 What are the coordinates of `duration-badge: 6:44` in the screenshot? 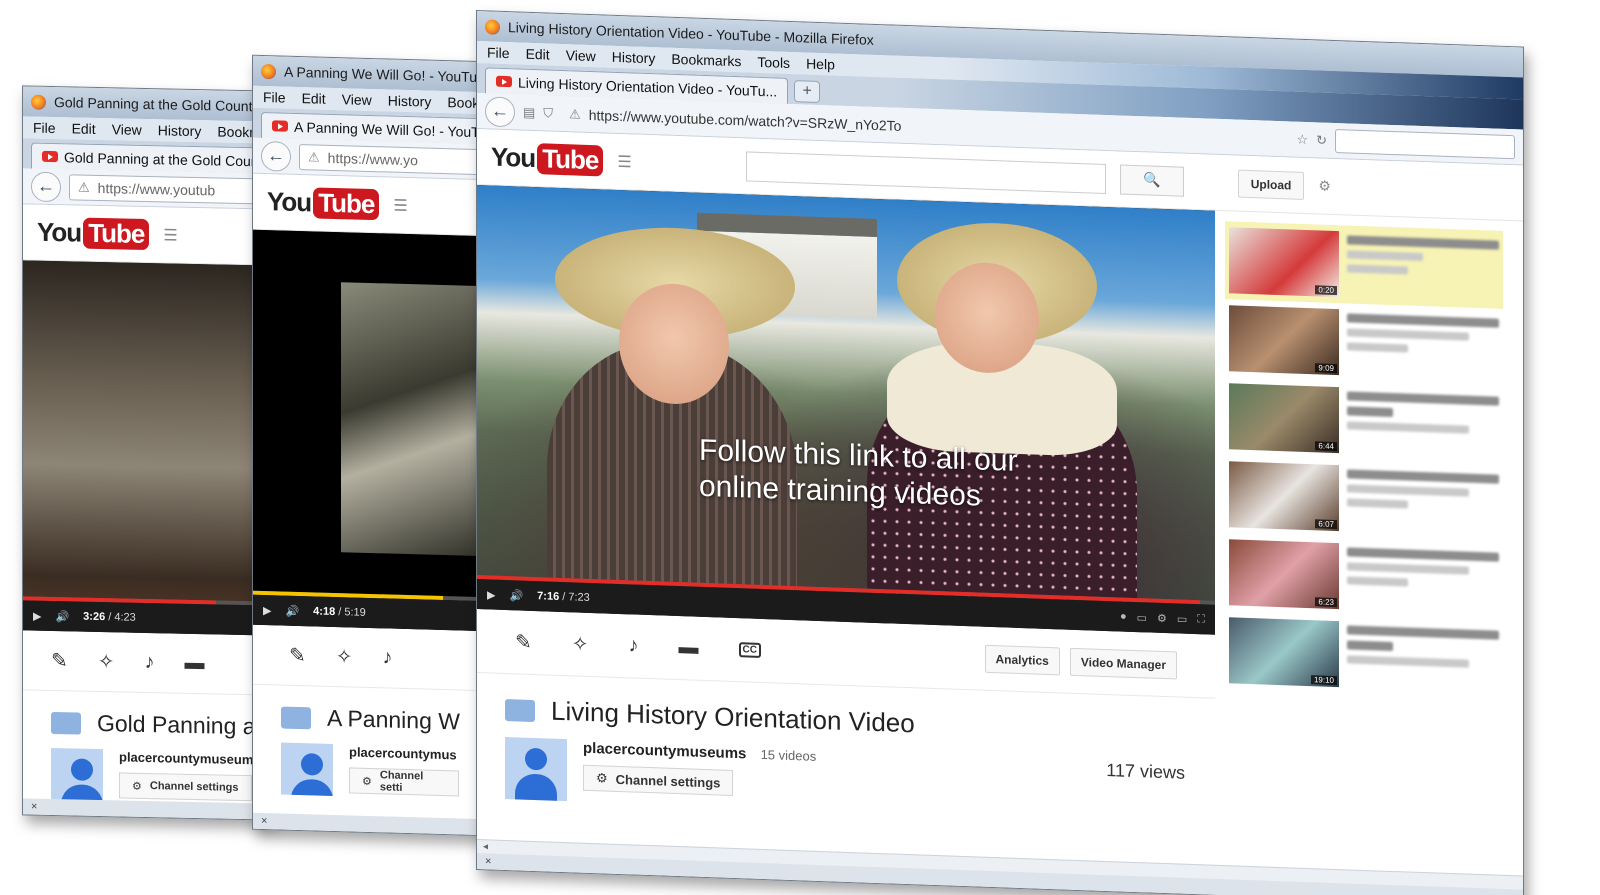 It's located at (1326, 446).